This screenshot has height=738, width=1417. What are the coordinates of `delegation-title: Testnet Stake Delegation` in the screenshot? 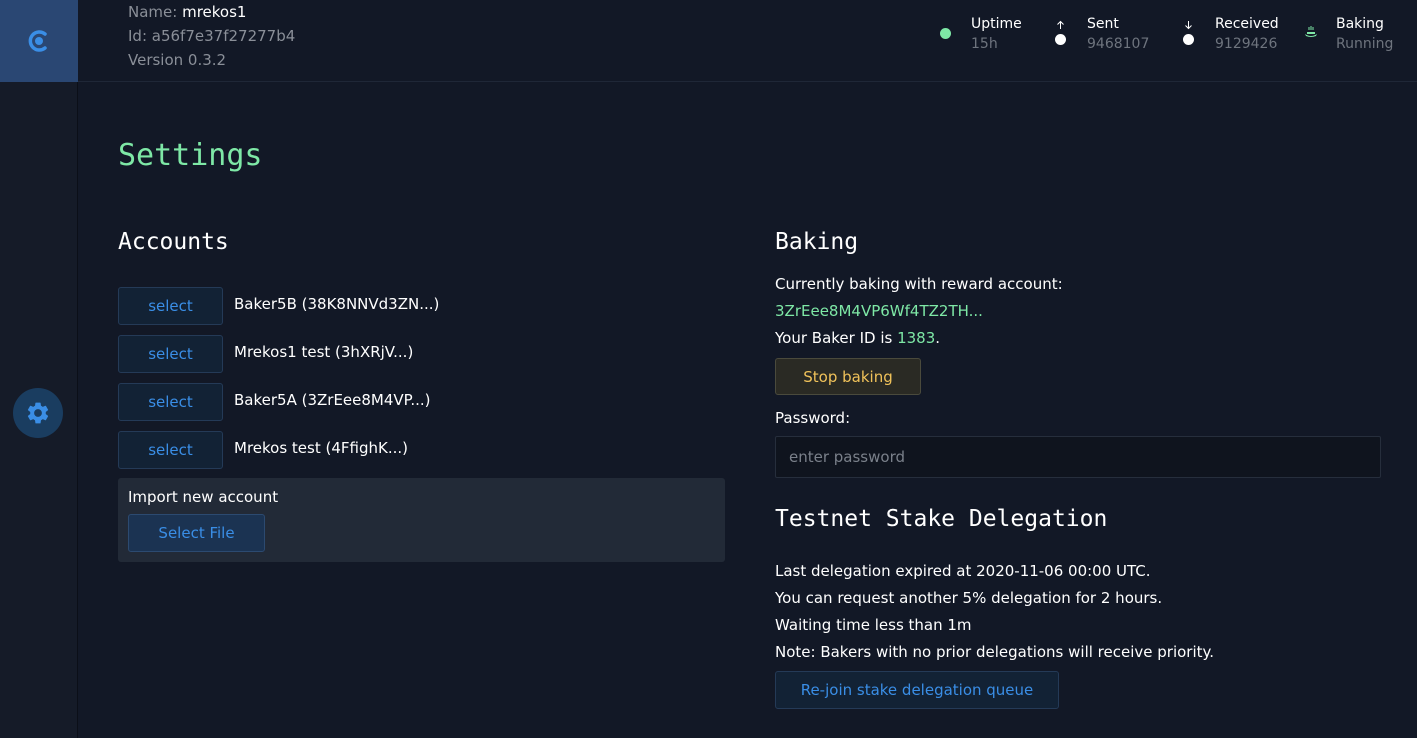 It's located at (941, 519).